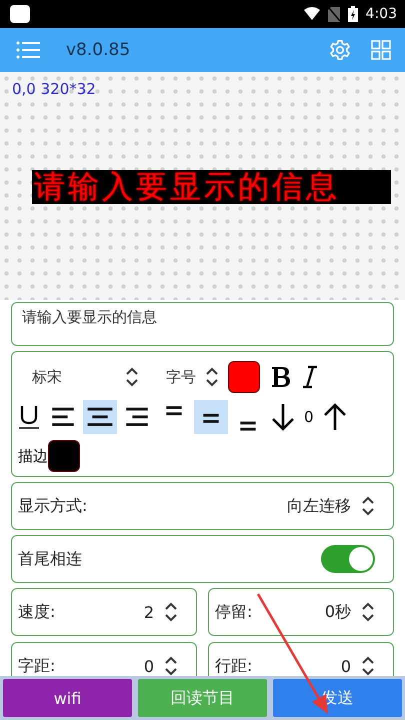 Image resolution: width=405 pixels, height=720 pixels. What do you see at coordinates (283, 417) in the screenshot?
I see `arrow-down-icon` at bounding box center [283, 417].